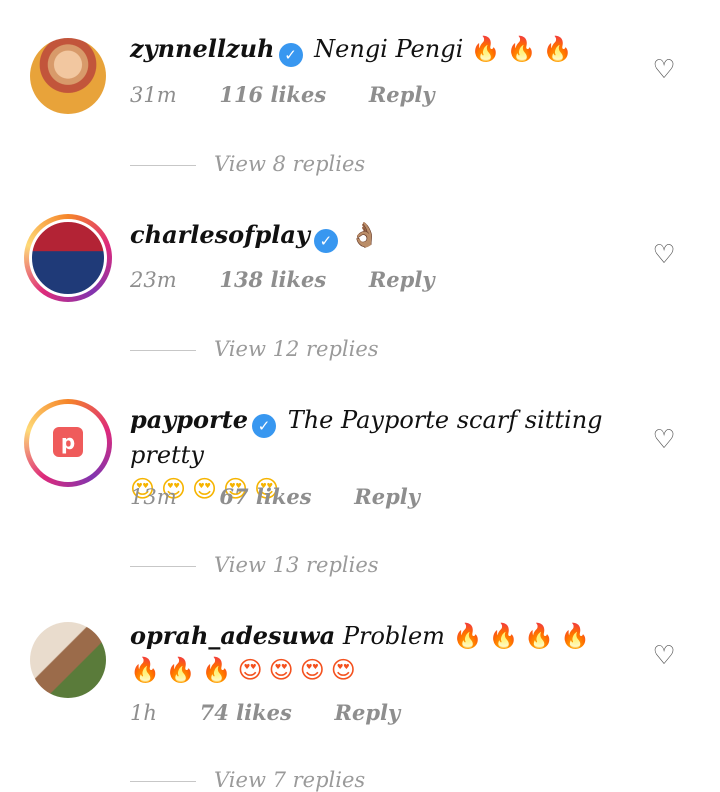  I want to click on view-replies-label: View 7 replies, so click(290, 780).